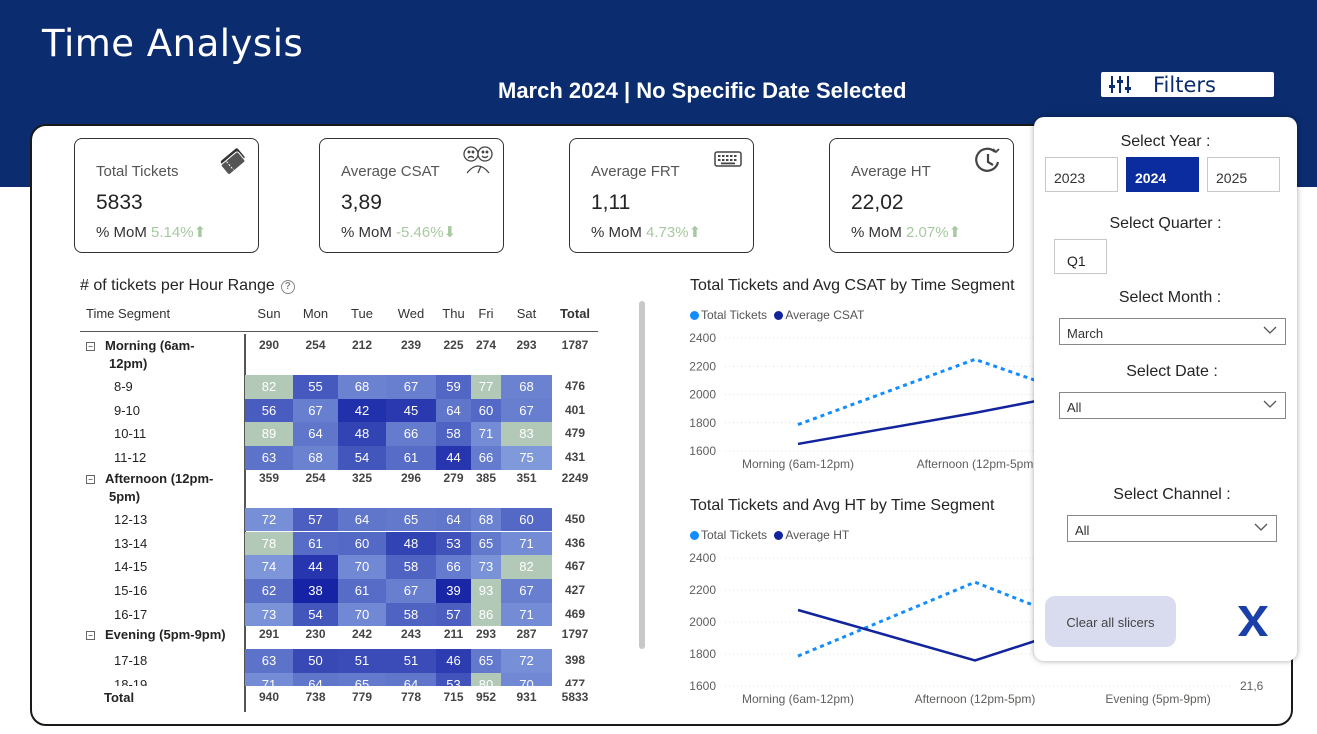 Image resolution: width=1317 pixels, height=734 pixels. What do you see at coordinates (1110, 621) in the screenshot?
I see `clear-all-slicers-button: Clear all slicers` at bounding box center [1110, 621].